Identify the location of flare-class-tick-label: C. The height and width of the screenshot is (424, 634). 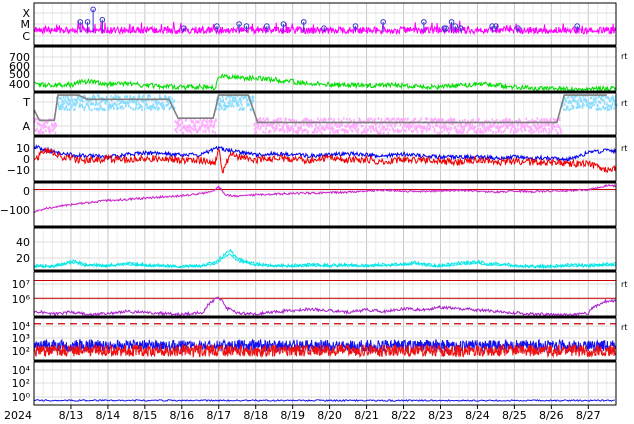
(26, 36).